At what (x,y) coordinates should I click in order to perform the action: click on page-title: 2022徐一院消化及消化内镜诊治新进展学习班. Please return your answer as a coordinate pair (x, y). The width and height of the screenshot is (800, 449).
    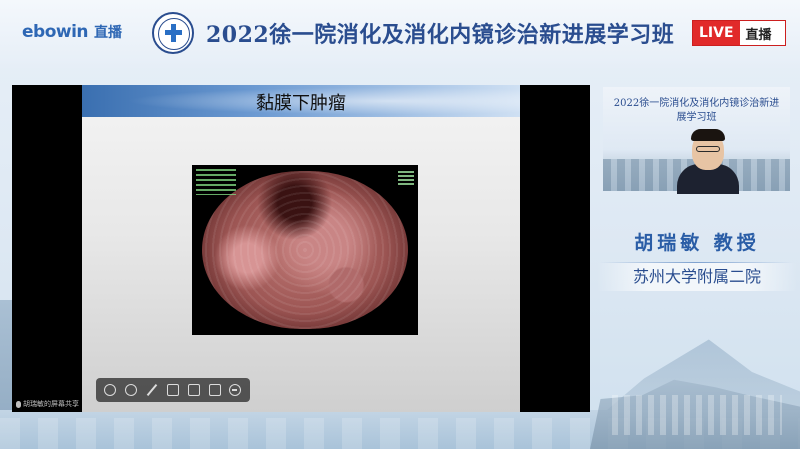
    Looking at the image, I should click on (440, 35).